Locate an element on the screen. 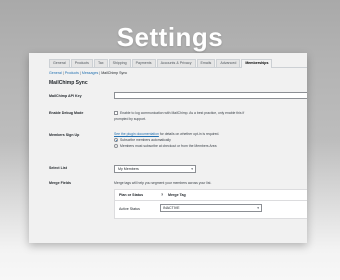 The image size is (340, 280). subscribe-auto-radio is located at coordinates (116, 140).